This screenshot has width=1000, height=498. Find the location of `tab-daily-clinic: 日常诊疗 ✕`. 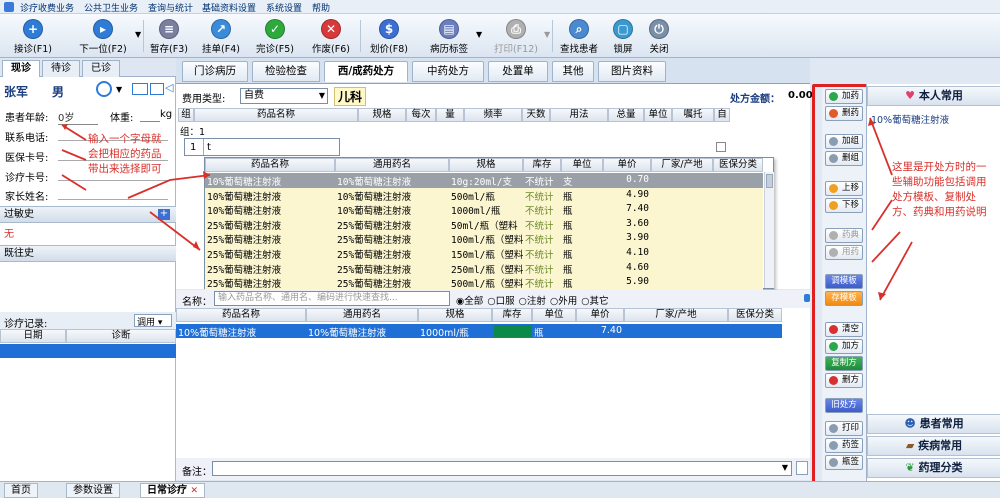

tab-daily-clinic: 日常诊疗 ✕ is located at coordinates (173, 490).